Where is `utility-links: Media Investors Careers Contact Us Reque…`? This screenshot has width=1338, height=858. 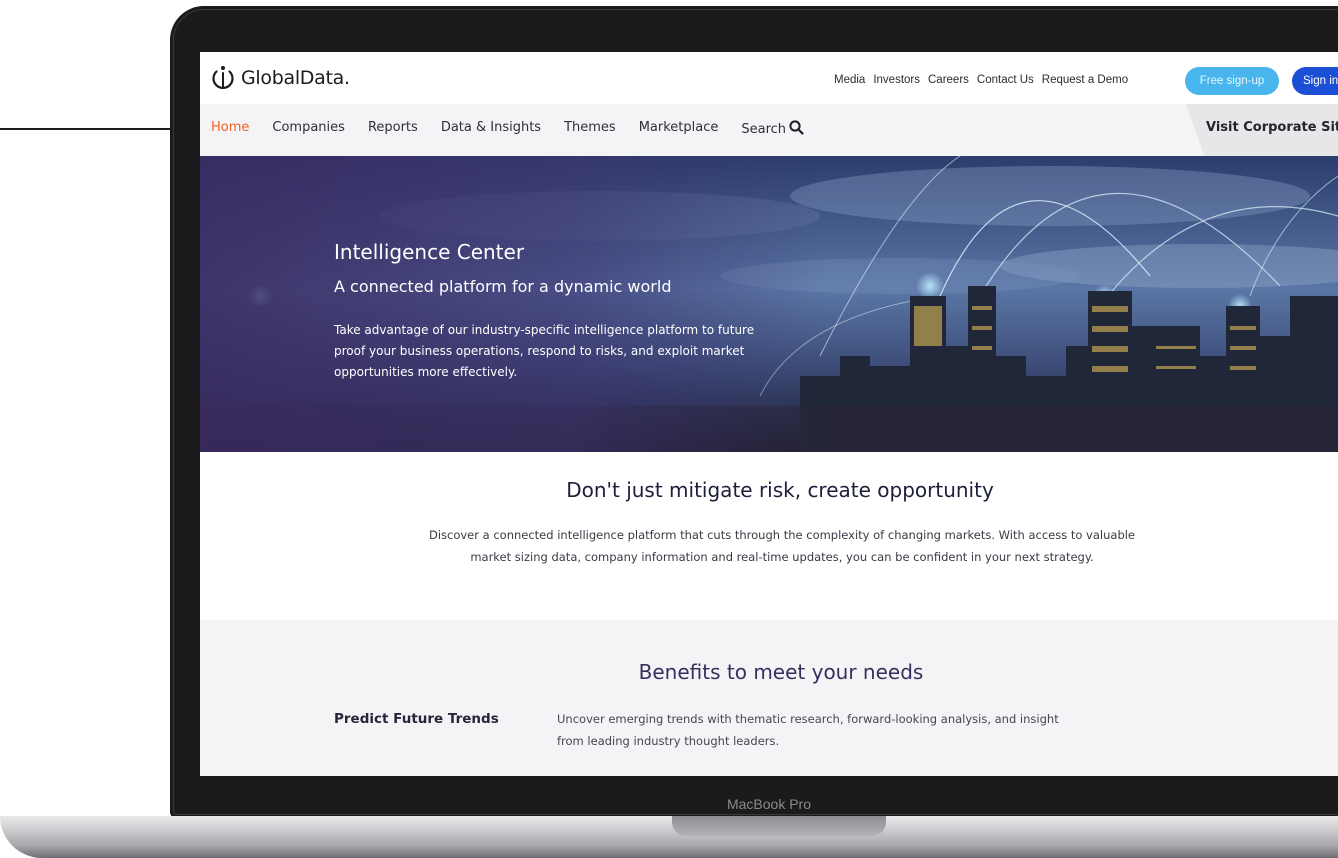 utility-links: Media Investors Careers Contact Us Reque… is located at coordinates (981, 80).